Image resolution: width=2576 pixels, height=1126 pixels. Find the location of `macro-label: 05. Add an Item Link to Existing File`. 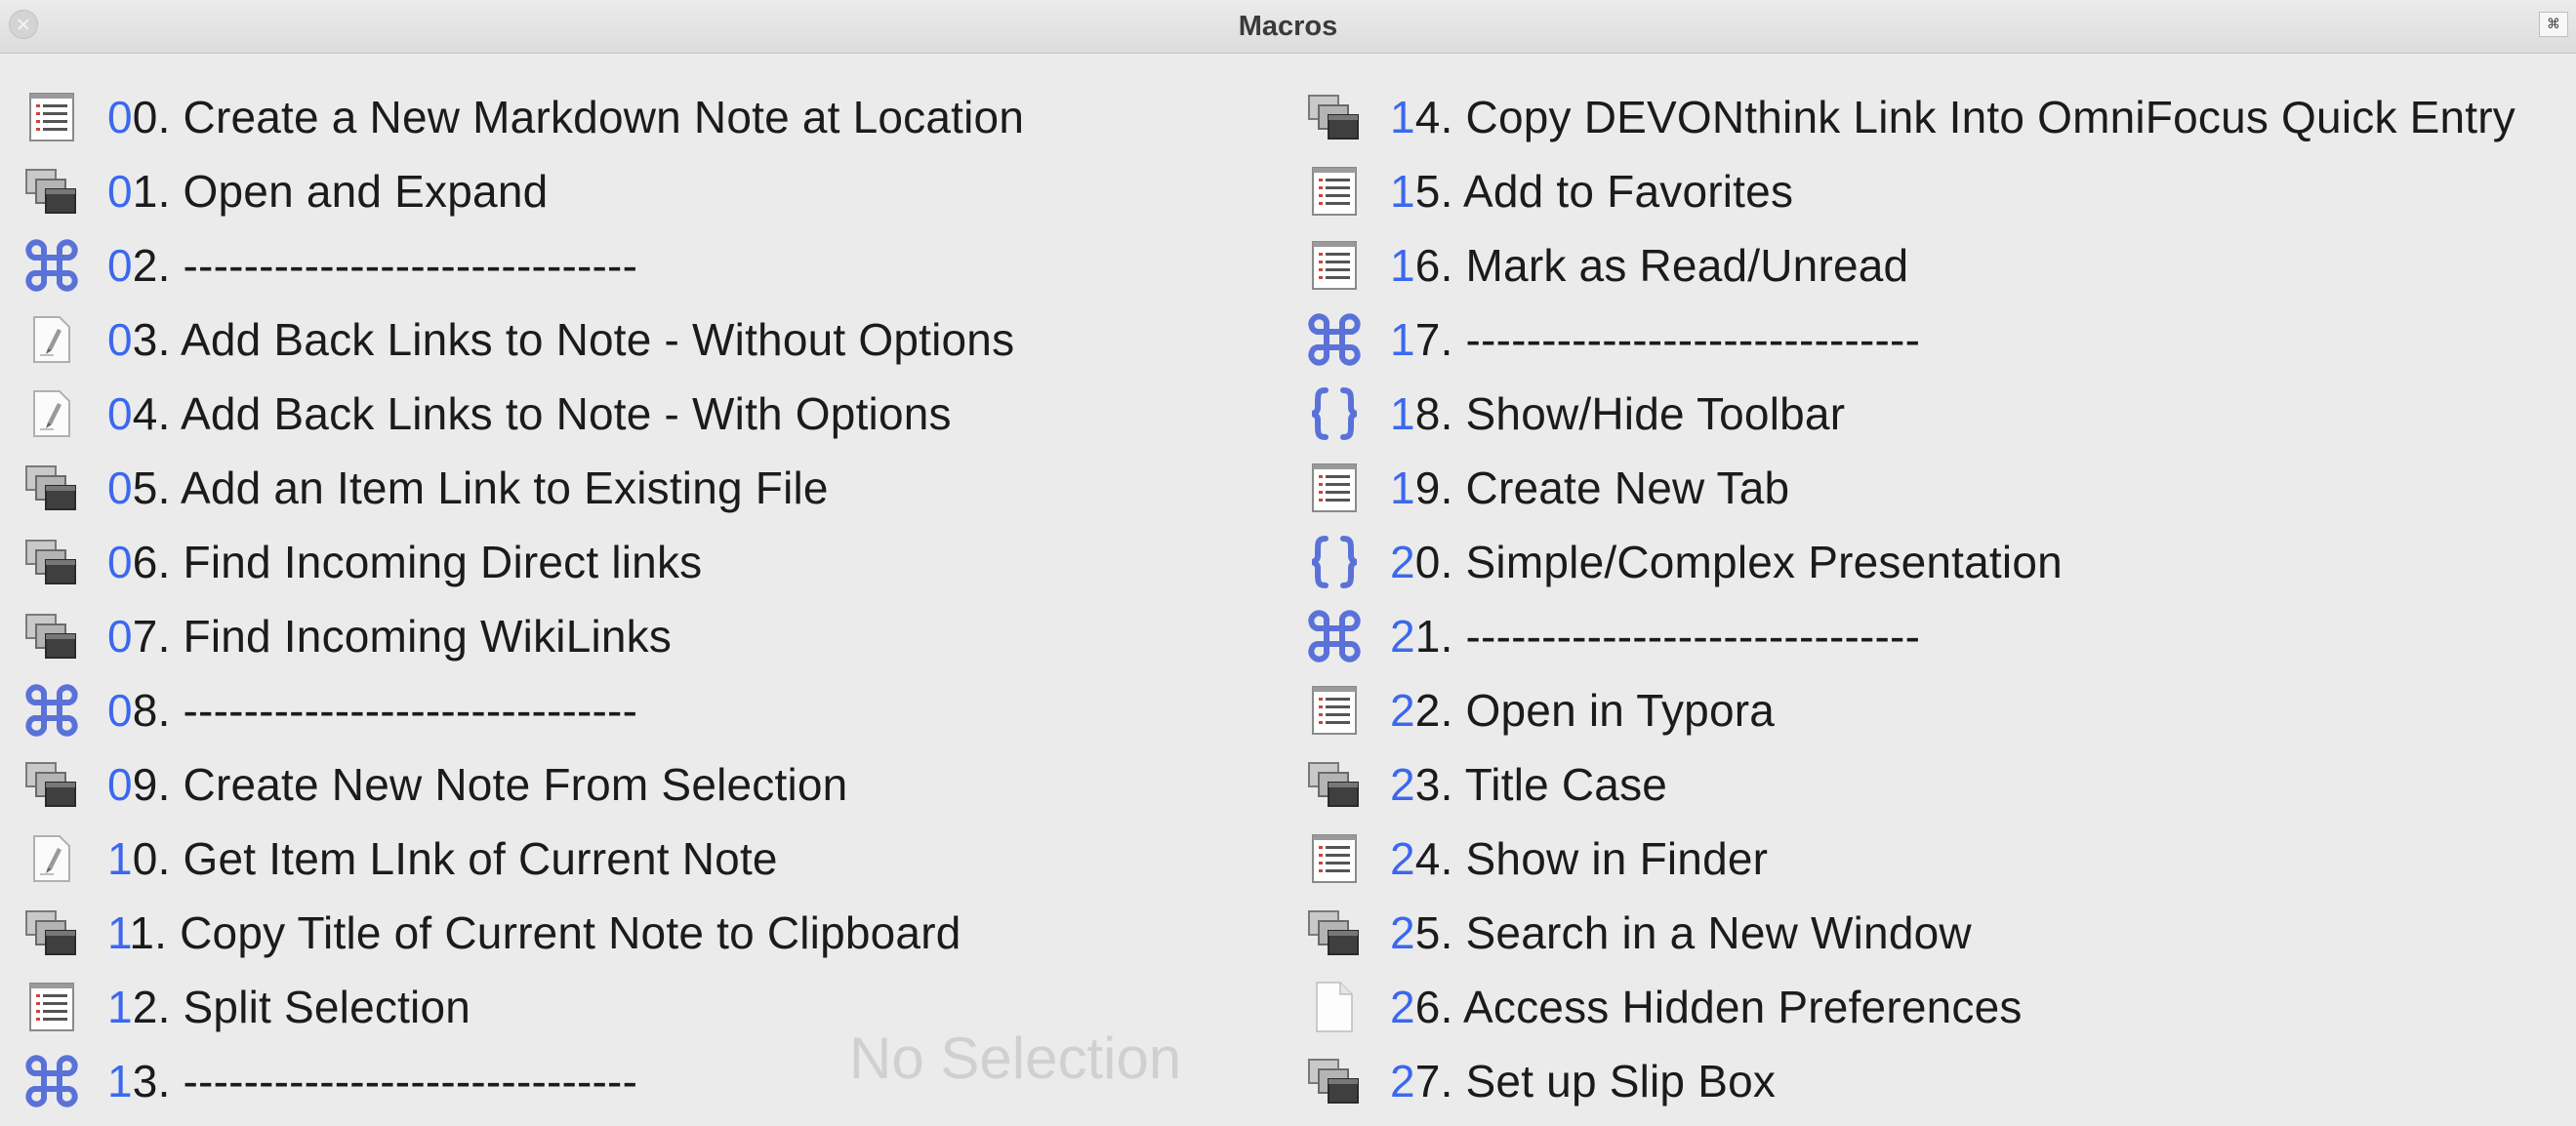

macro-label: 05. Add an Item Link to Existing File is located at coordinates (468, 488).